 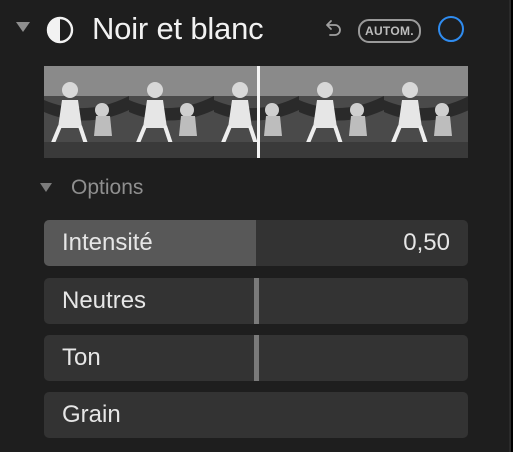 I want to click on circle-toggle-icon, so click(x=451, y=29).